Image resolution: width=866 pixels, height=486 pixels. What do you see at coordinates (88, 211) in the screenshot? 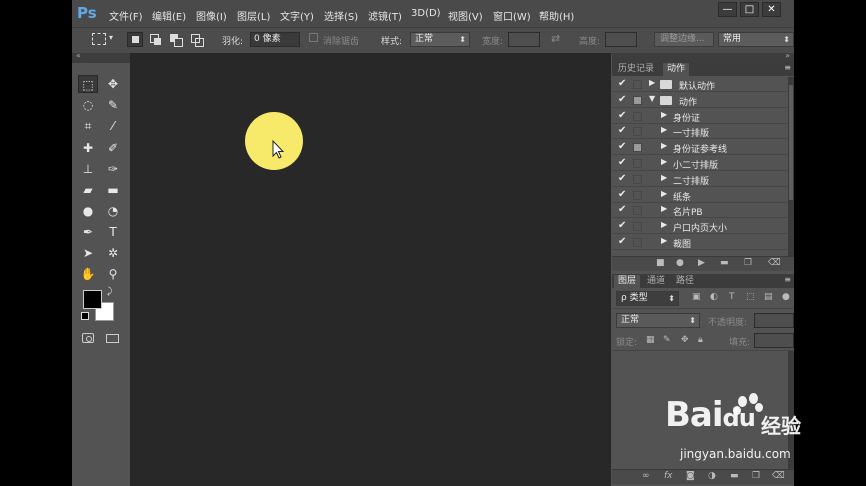
I see `blur-icon: ●` at bounding box center [88, 211].